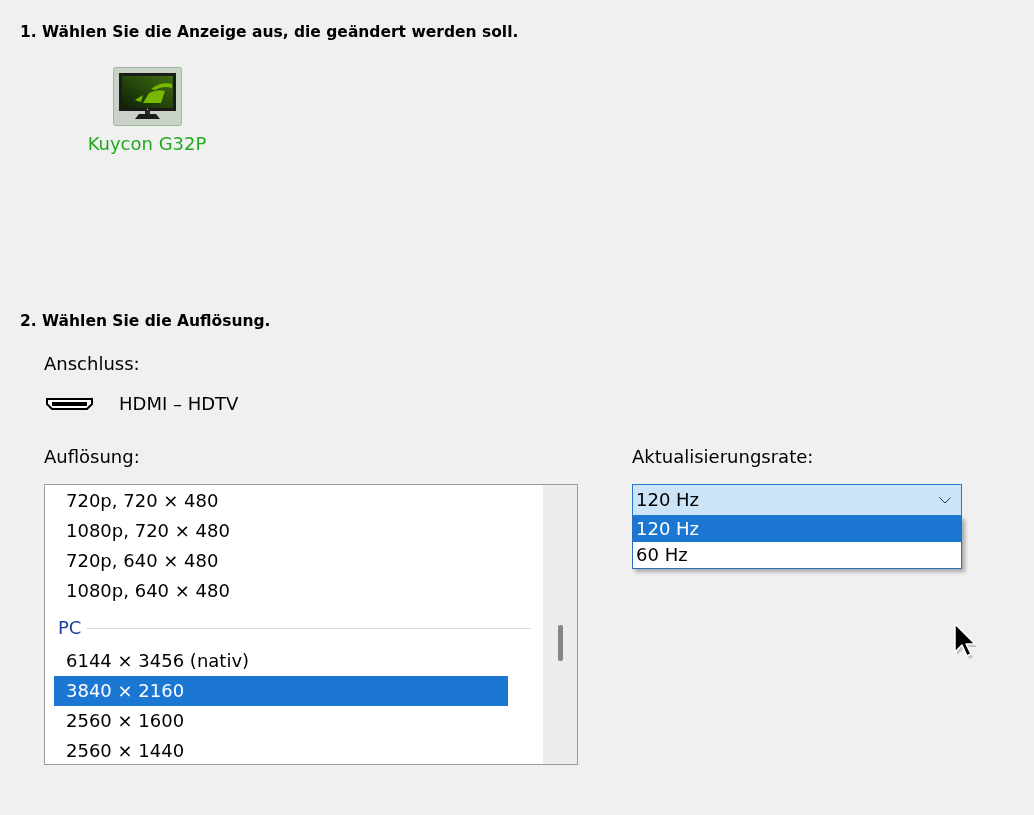 This screenshot has height=815, width=1034. What do you see at coordinates (92, 457) in the screenshot?
I see `resolution-label: Auflösung:` at bounding box center [92, 457].